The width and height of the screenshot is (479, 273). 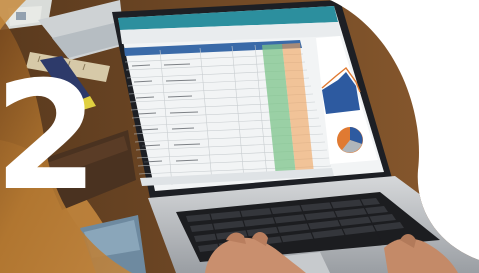 I want to click on step-number: 2, so click(x=49, y=137).